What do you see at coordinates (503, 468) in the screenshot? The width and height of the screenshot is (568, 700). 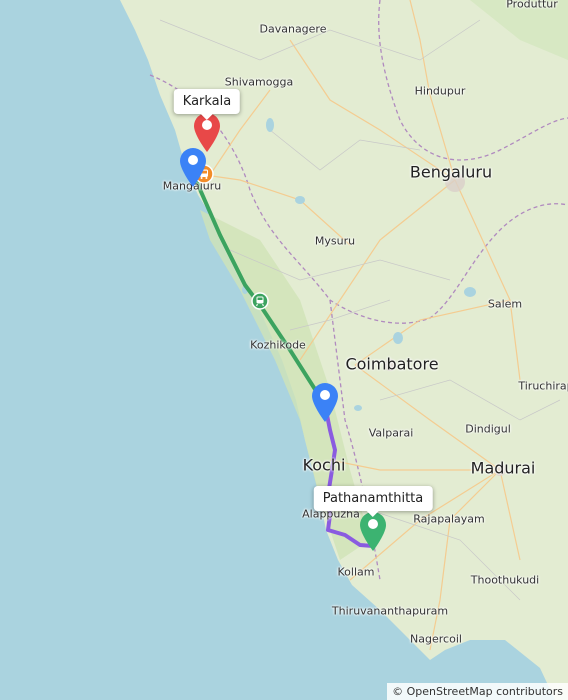 I see `place-label-madurai: Madurai` at bounding box center [503, 468].